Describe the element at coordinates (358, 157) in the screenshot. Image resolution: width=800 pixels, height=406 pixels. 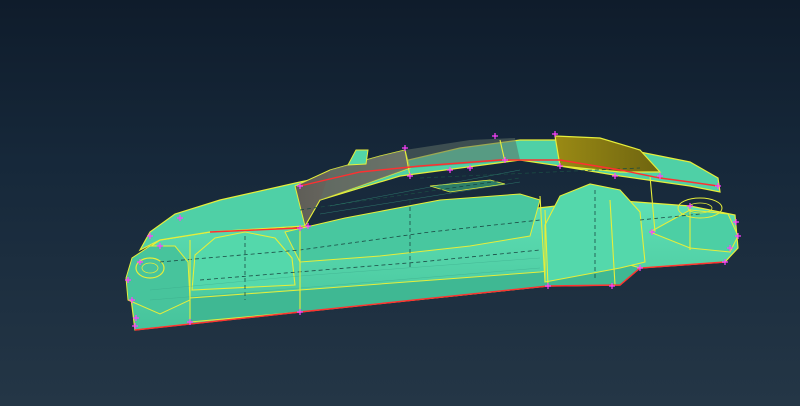
I see `side-mirror` at that location.